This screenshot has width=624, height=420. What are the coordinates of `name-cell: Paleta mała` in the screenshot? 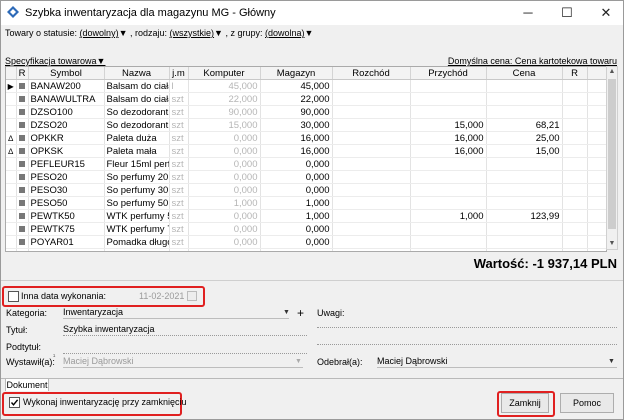 It's located at (137, 151).